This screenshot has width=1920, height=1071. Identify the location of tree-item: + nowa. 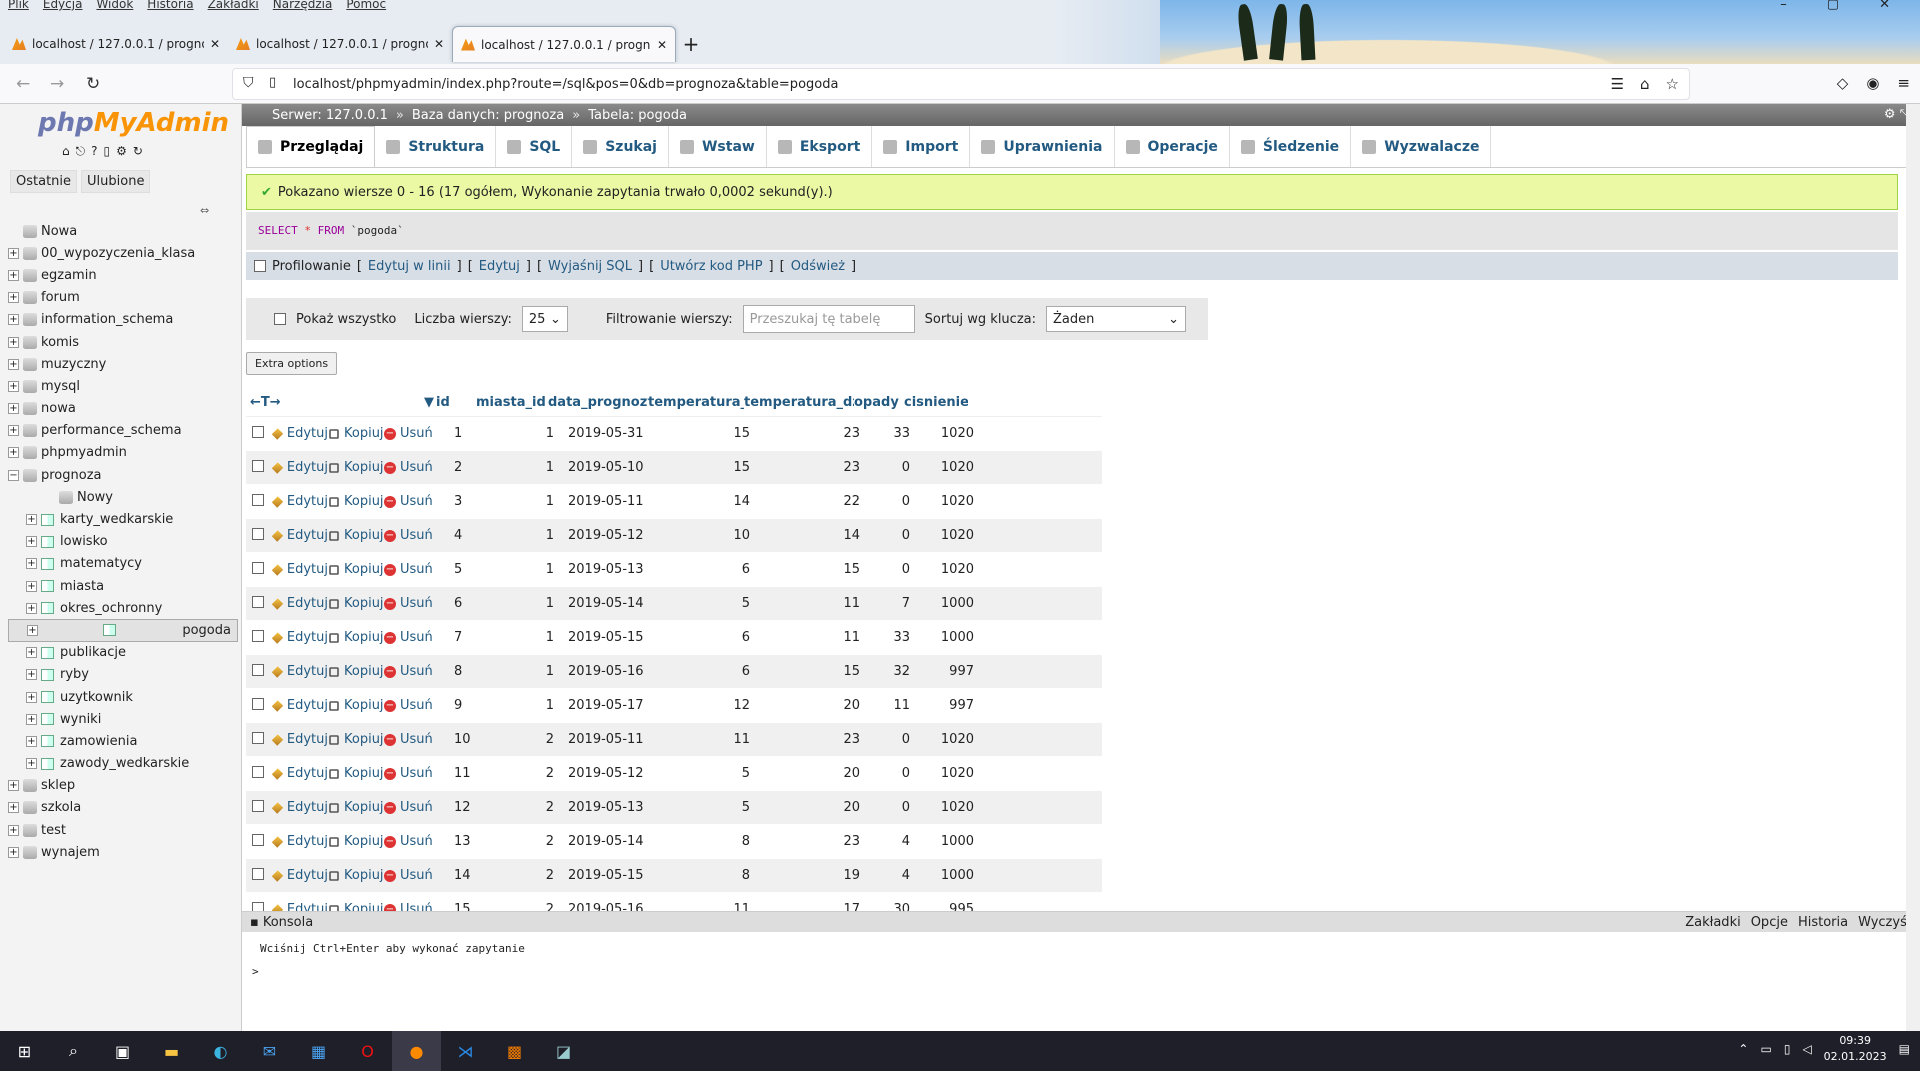
(123, 409).